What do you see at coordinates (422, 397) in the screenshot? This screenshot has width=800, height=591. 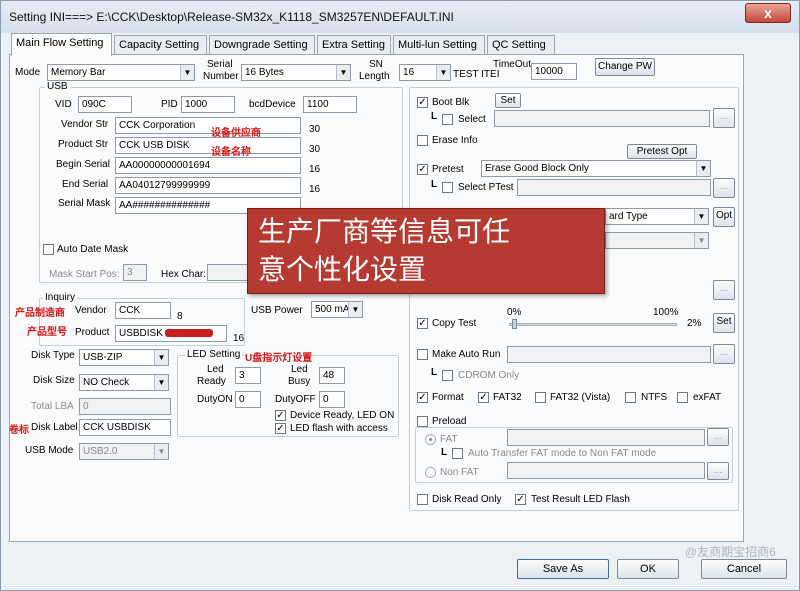 I see `format-checkbox: ✓` at bounding box center [422, 397].